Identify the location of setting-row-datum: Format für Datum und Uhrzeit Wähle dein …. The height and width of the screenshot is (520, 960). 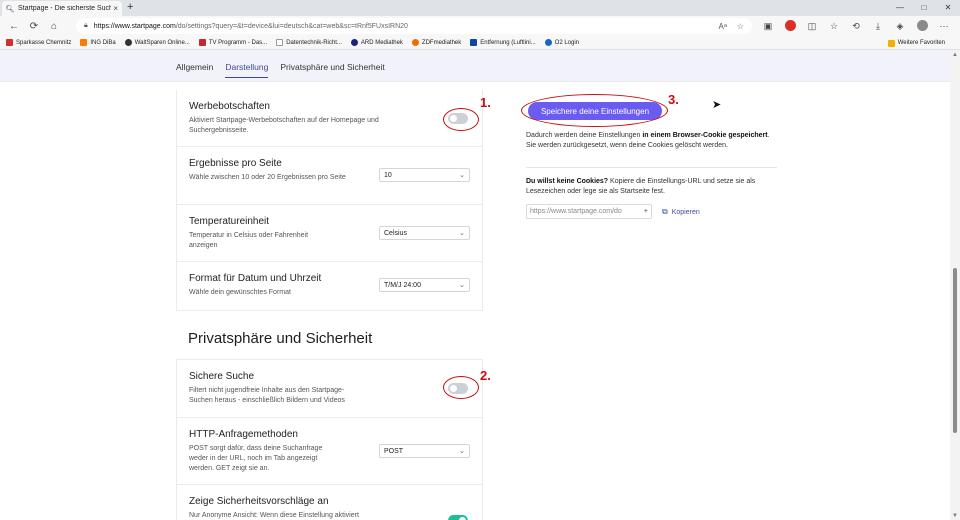
(329, 286).